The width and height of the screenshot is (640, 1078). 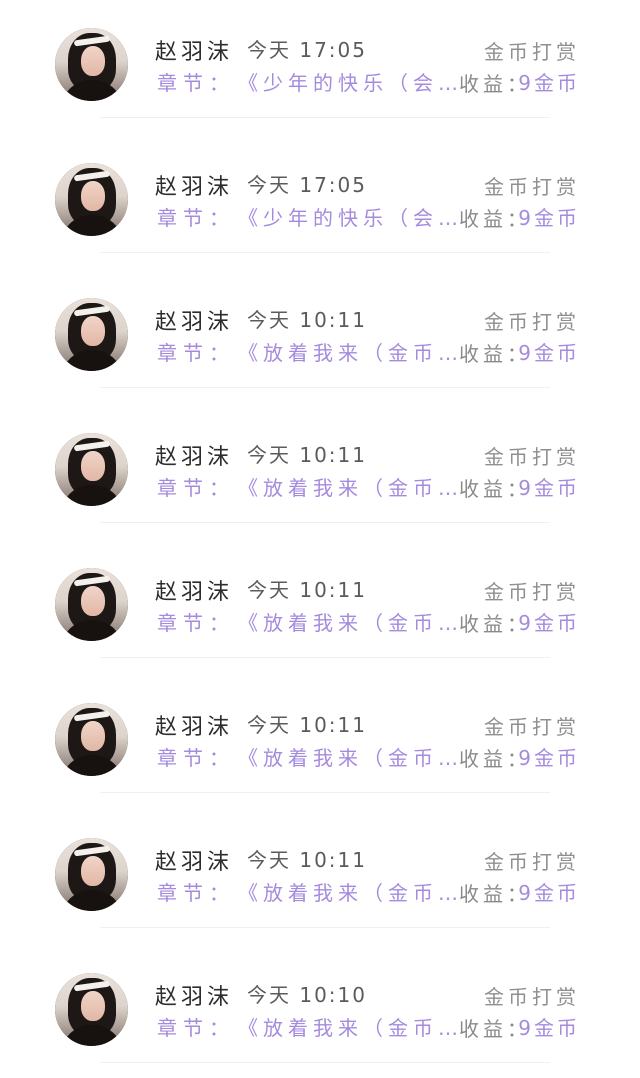 I want to click on list-item: 赵羽沫 今天 10:10 金币打赏 章节： 《放着我来（金币… 收益： 9金币, so click(x=320, y=1005).